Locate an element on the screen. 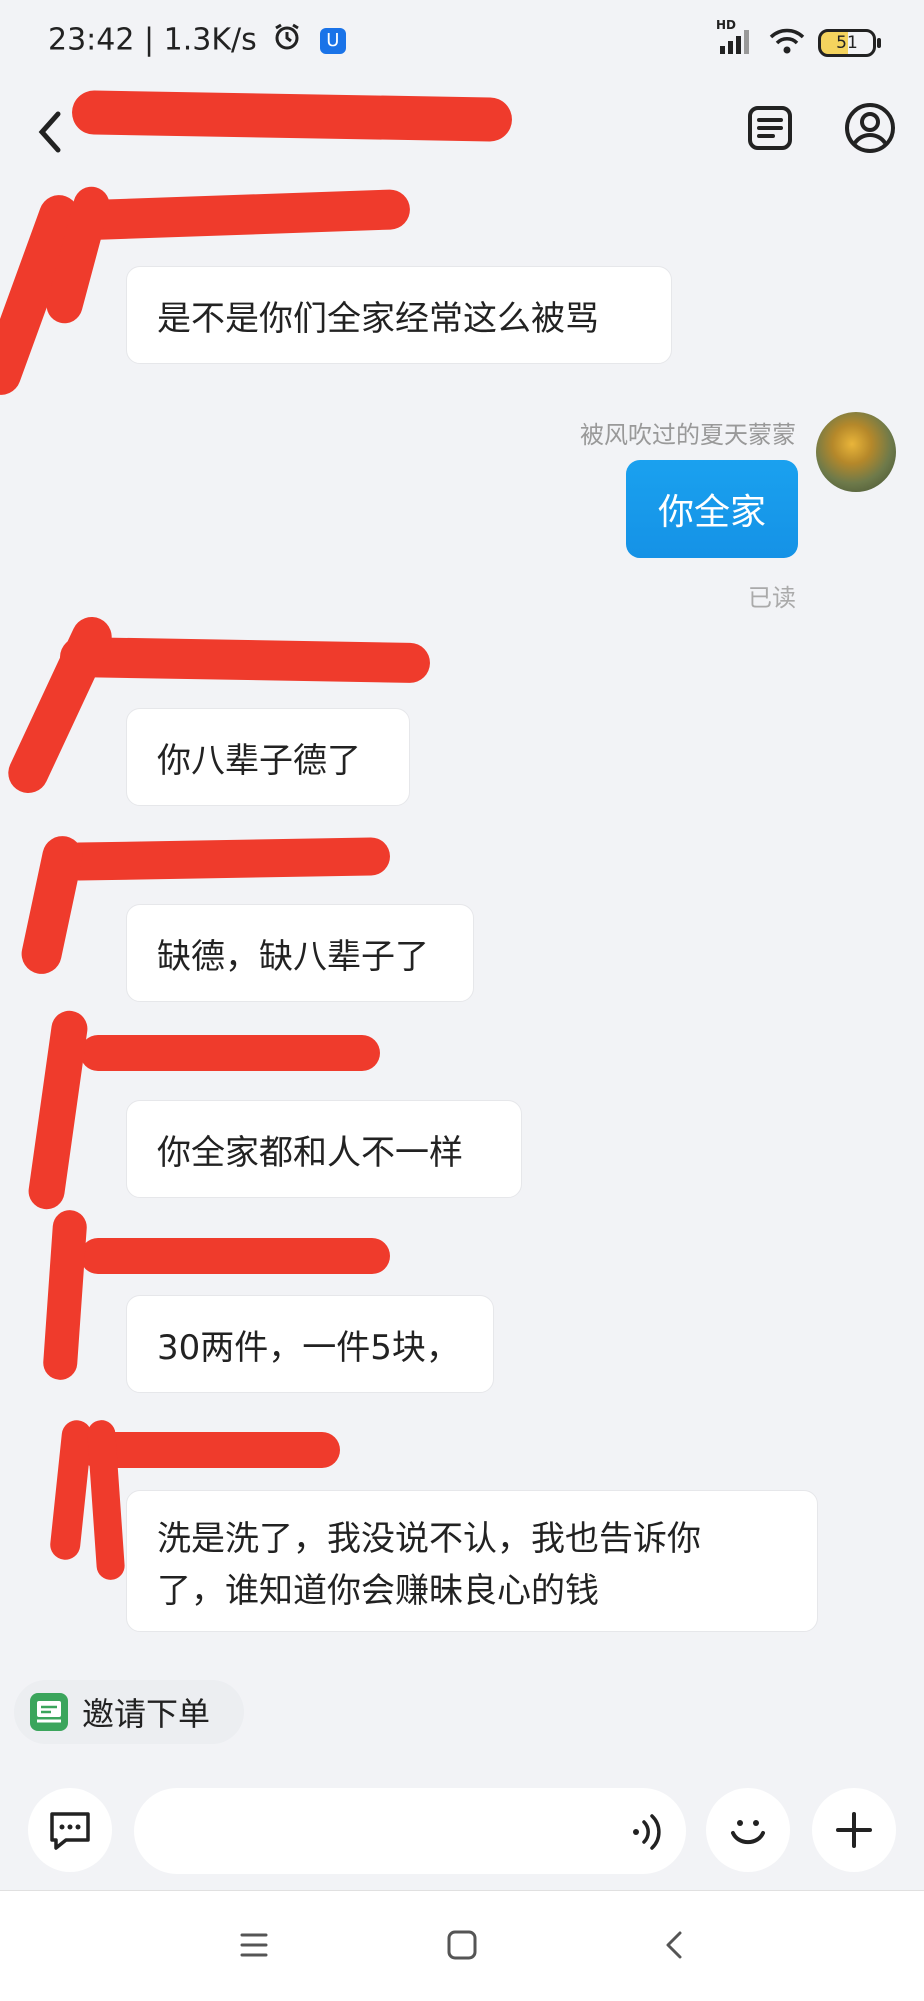  message-text: 你全家 is located at coordinates (711, 512).